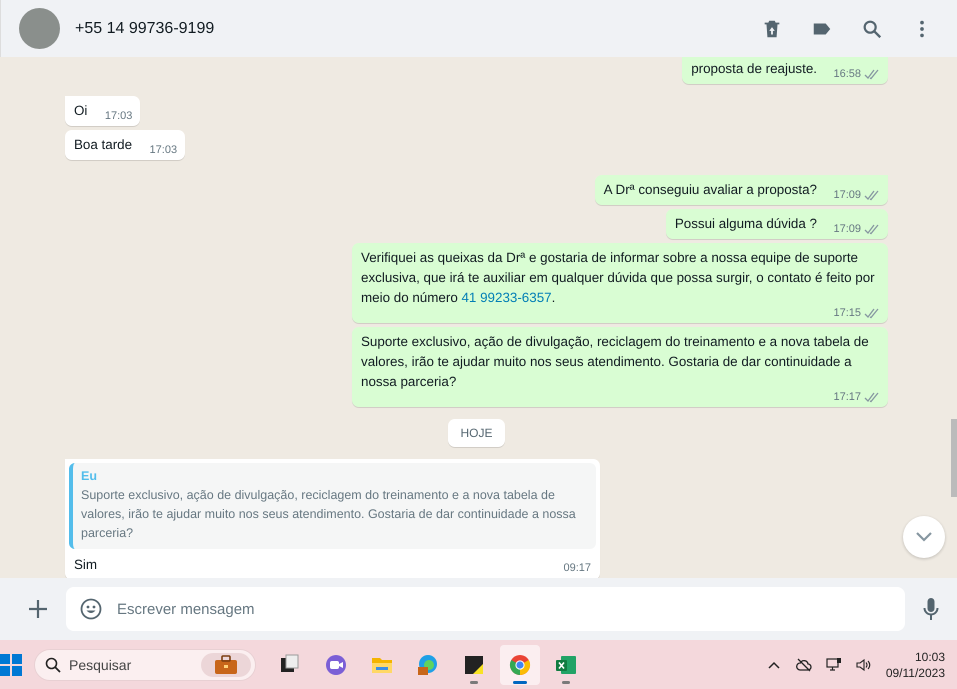 The height and width of the screenshot is (689, 957). I want to click on message-text: Suporte exclusivo, ação de divulgação, reciclagem do treinamento e a nova tabela de valores, irão te ajudar muito nos seus atendimento. Gostaria de dar continuidade a nossa parceria?, so click(615, 361).